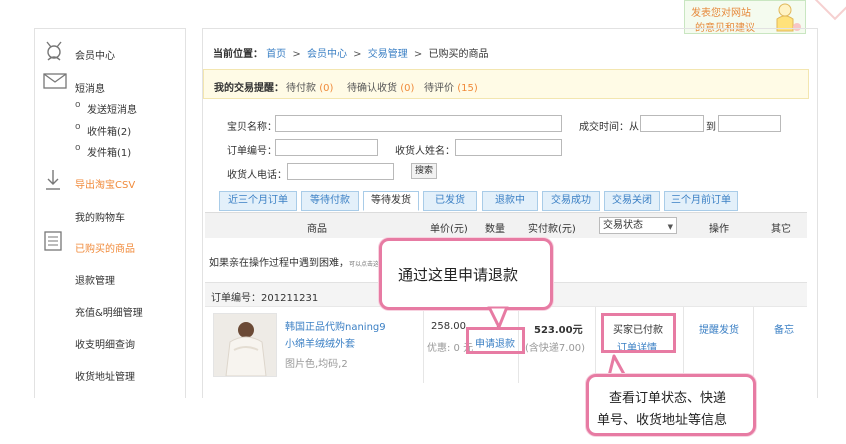 This screenshot has height=444, width=846. Describe the element at coordinates (297, 263) in the screenshot. I see `help-hint: 如果亲在操作过程中遇到困难，可以点击这里` at that location.